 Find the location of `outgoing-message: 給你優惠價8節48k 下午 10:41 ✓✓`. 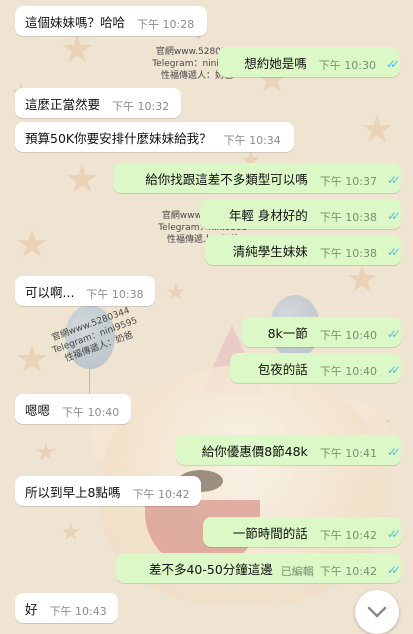

outgoing-message: 給你優惠價8節48k 下午 10:41 ✓✓ is located at coordinates (288, 450).